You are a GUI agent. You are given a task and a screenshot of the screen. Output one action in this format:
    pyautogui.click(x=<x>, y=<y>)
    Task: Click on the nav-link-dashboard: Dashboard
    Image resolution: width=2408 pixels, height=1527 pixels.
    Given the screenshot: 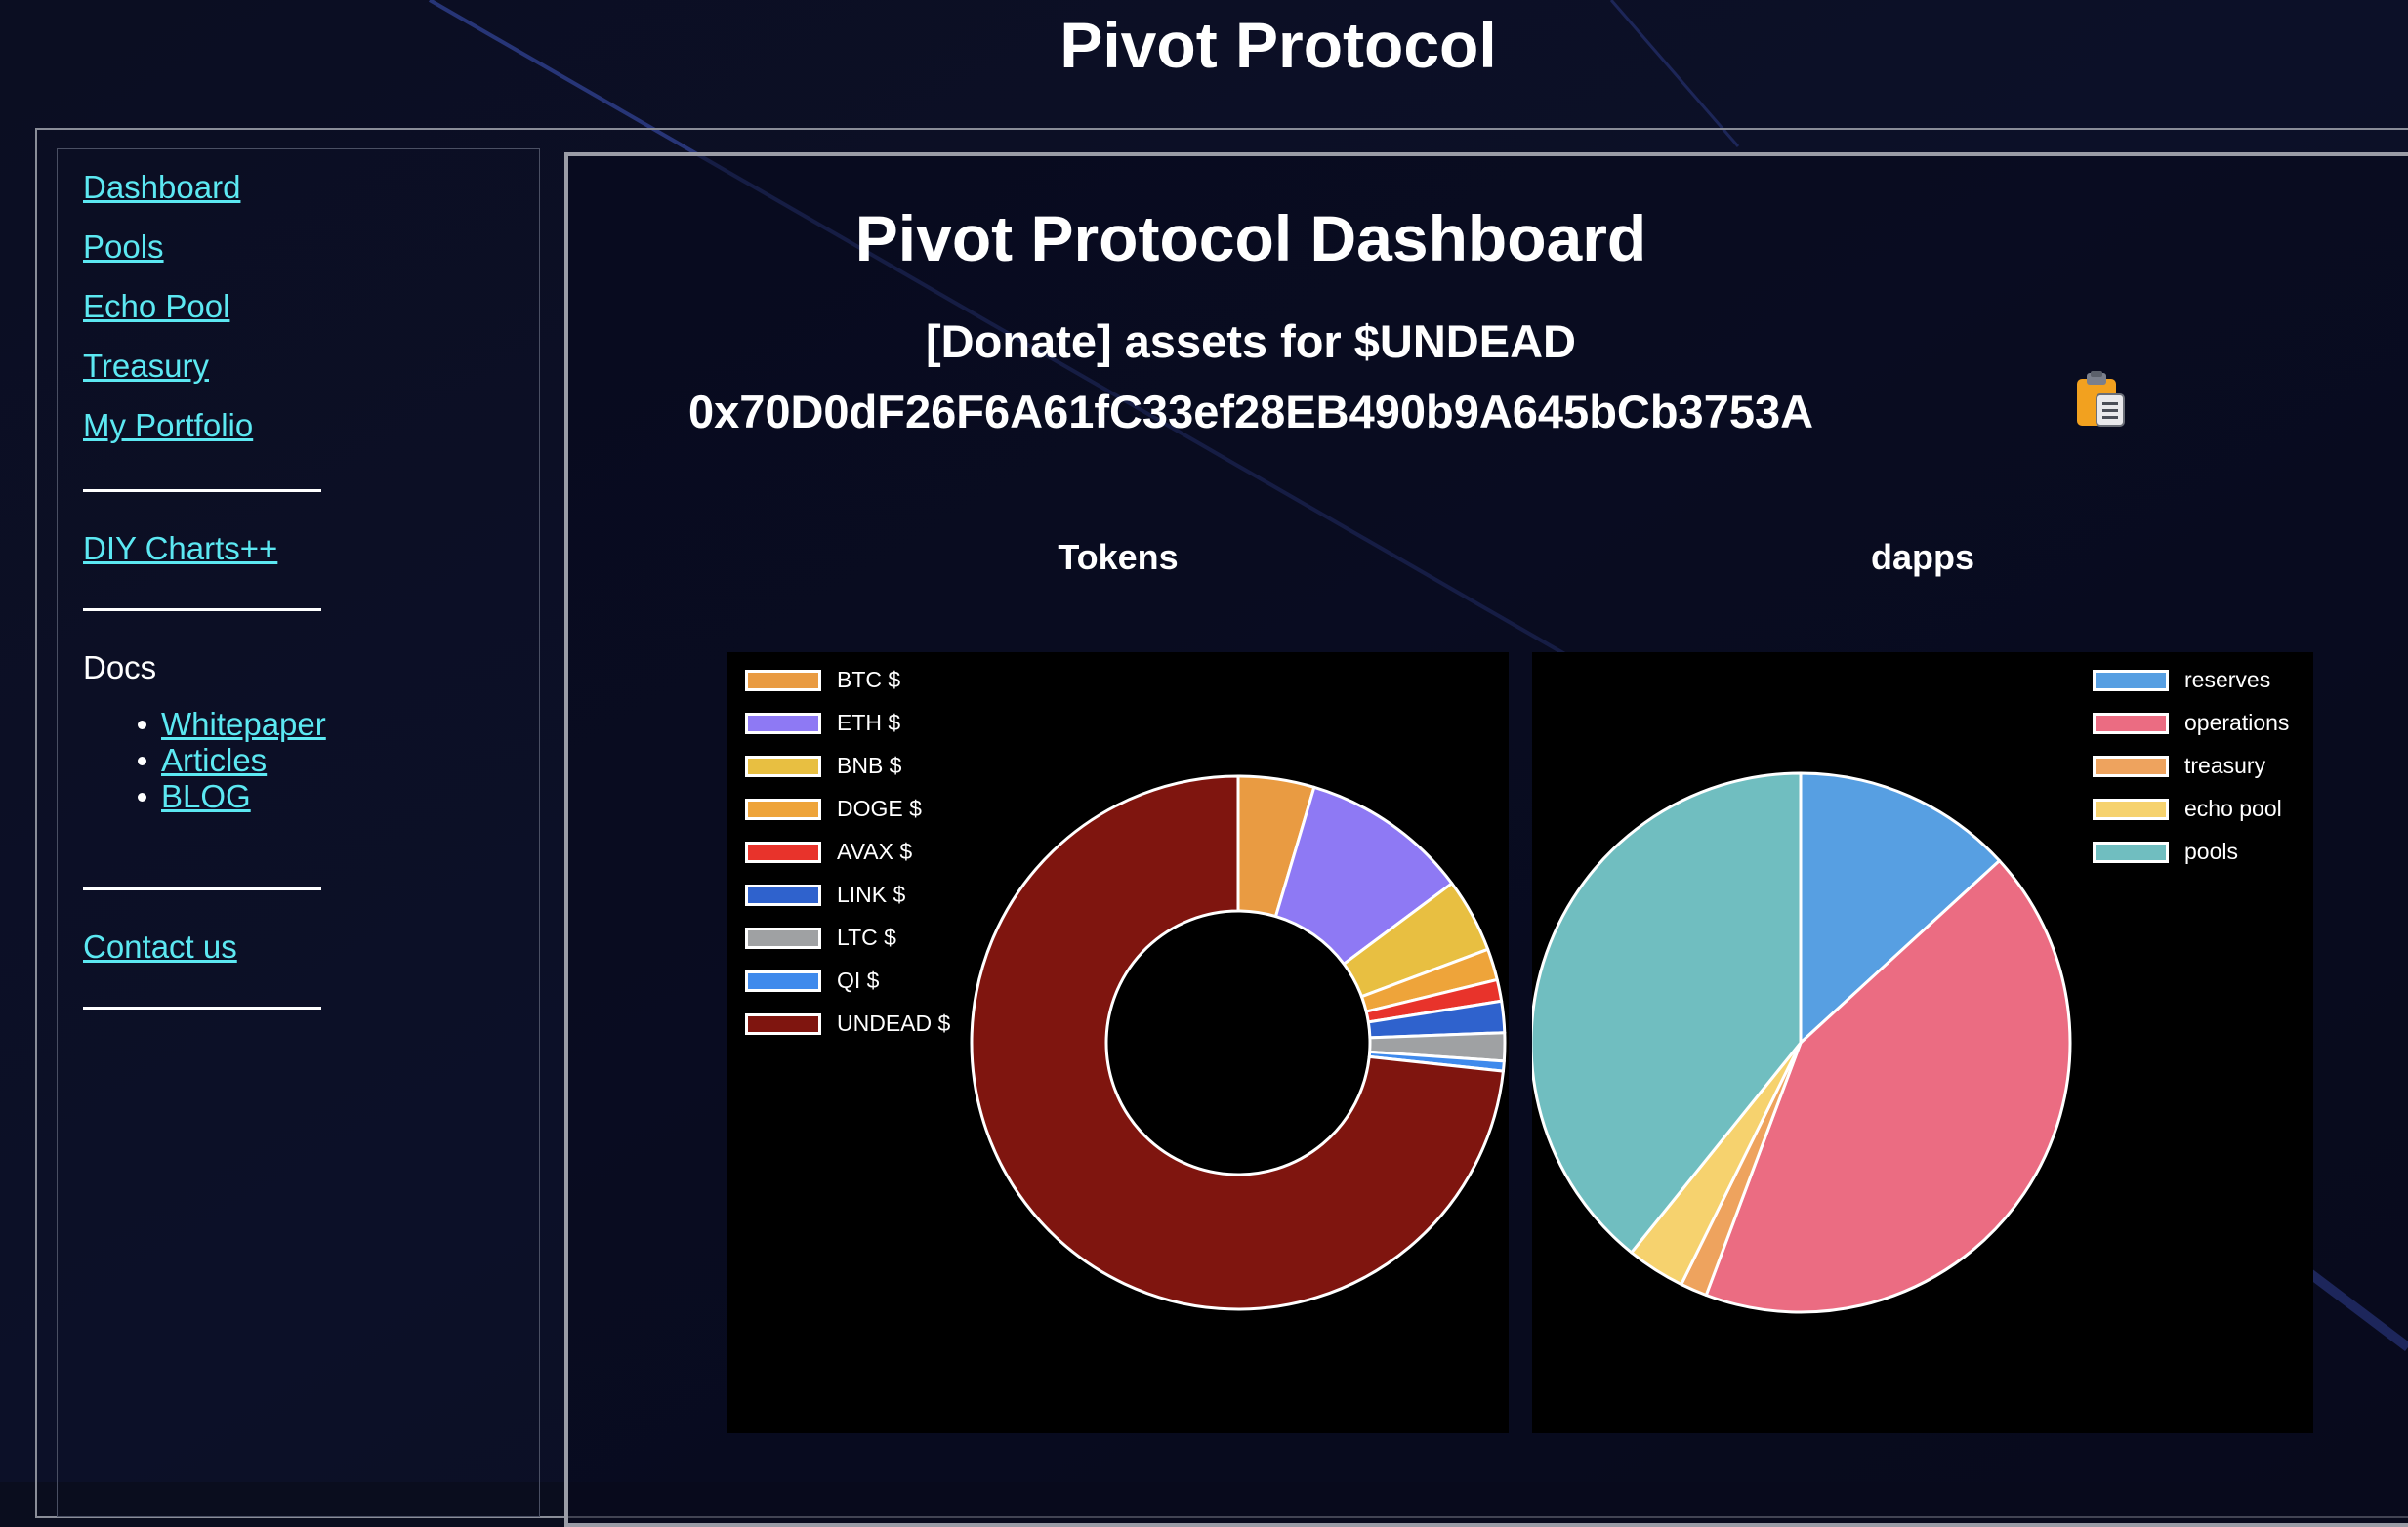 What is the action you would take?
    pyautogui.click(x=162, y=187)
    